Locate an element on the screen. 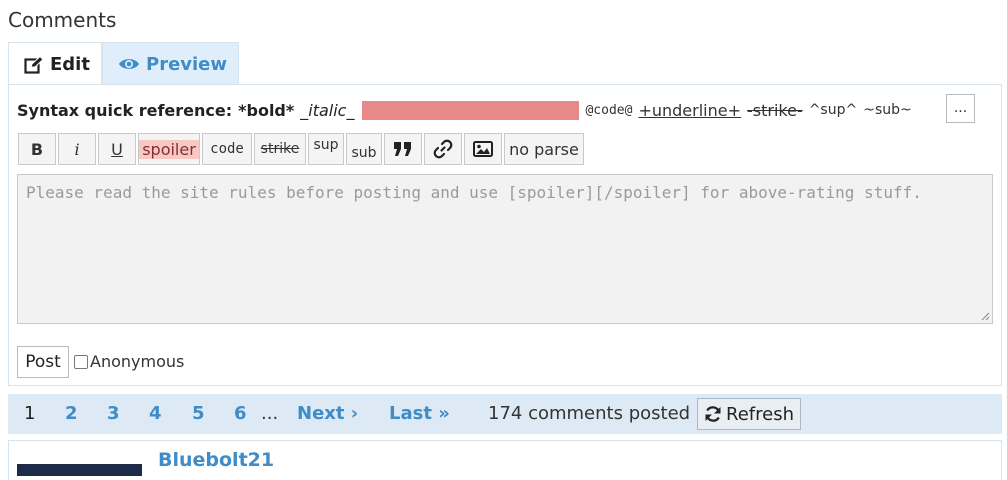 The height and width of the screenshot is (480, 1007). spoiler-button-label: spoiler is located at coordinates (169, 149).